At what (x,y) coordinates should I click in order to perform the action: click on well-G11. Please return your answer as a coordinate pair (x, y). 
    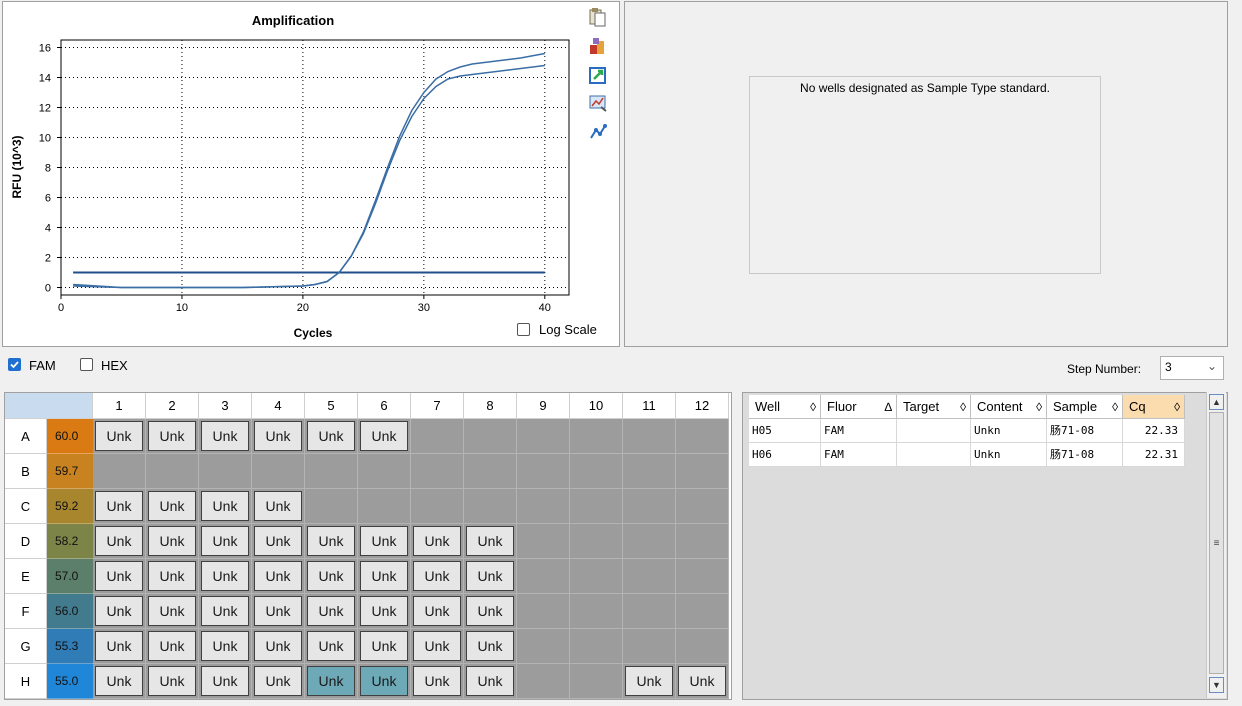
    Looking at the image, I should click on (649, 646).